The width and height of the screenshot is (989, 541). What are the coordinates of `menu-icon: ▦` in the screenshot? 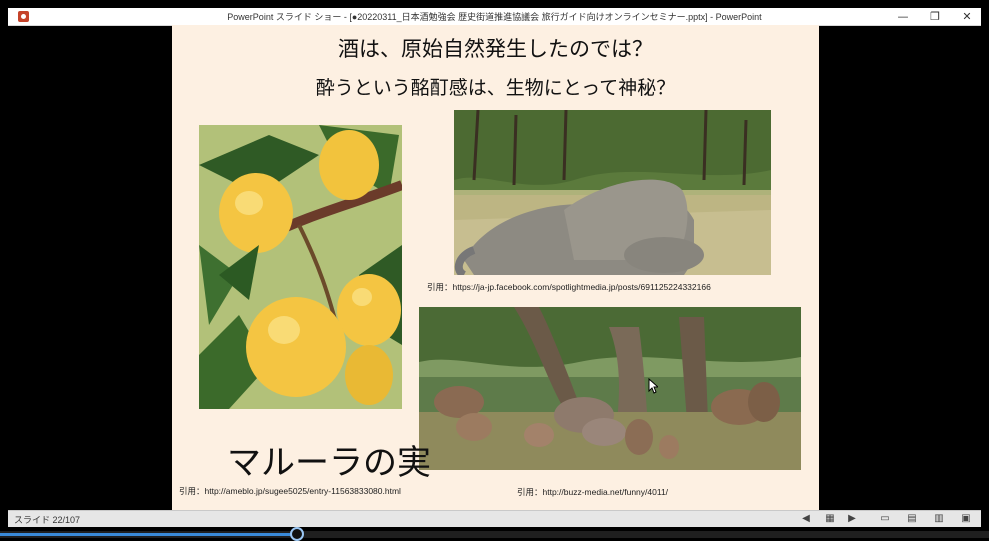 It's located at (830, 519).